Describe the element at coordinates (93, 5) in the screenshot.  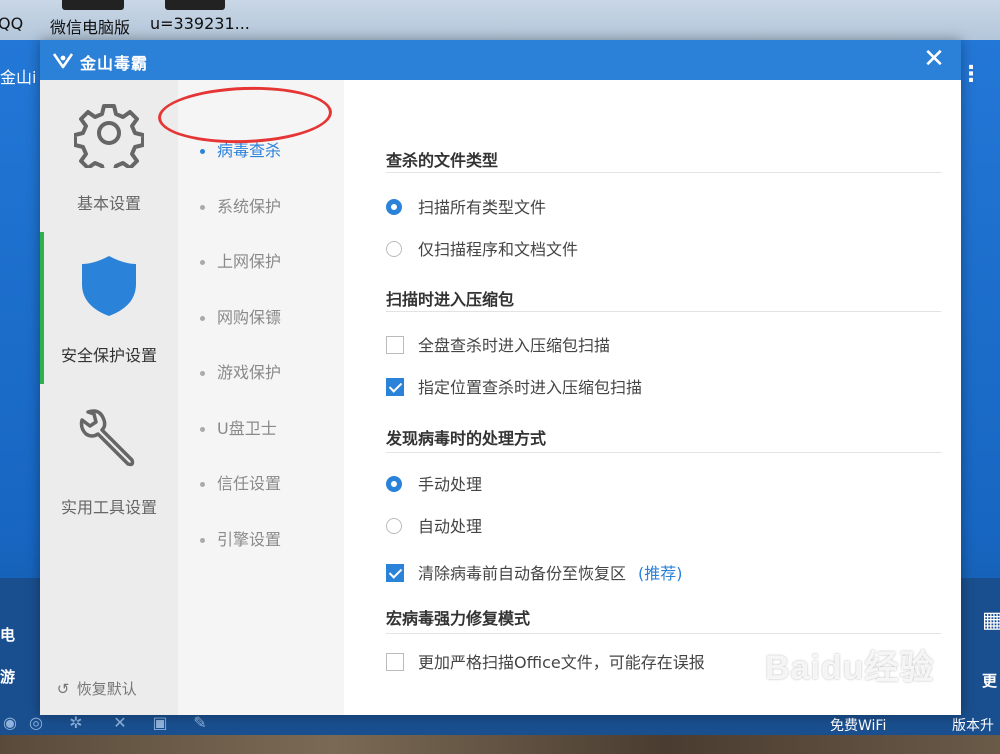
I see `wechat-icon` at that location.